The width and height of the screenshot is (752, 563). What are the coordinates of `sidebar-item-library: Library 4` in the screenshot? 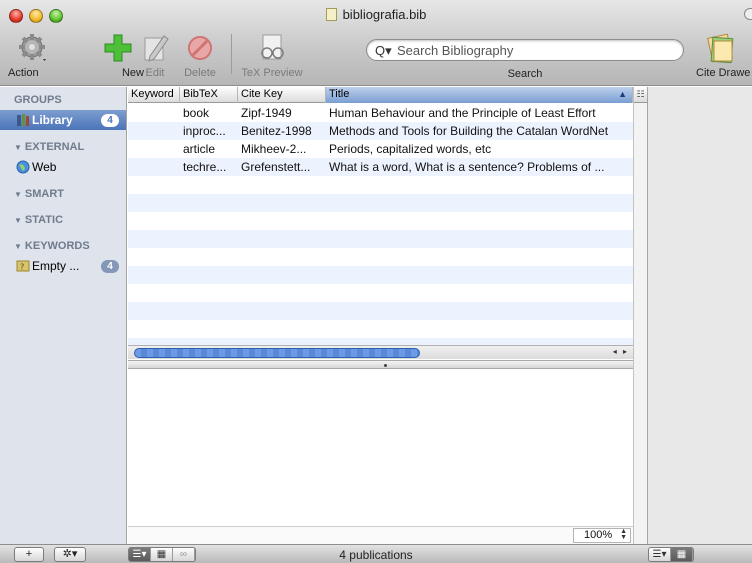 It's located at (63, 120).